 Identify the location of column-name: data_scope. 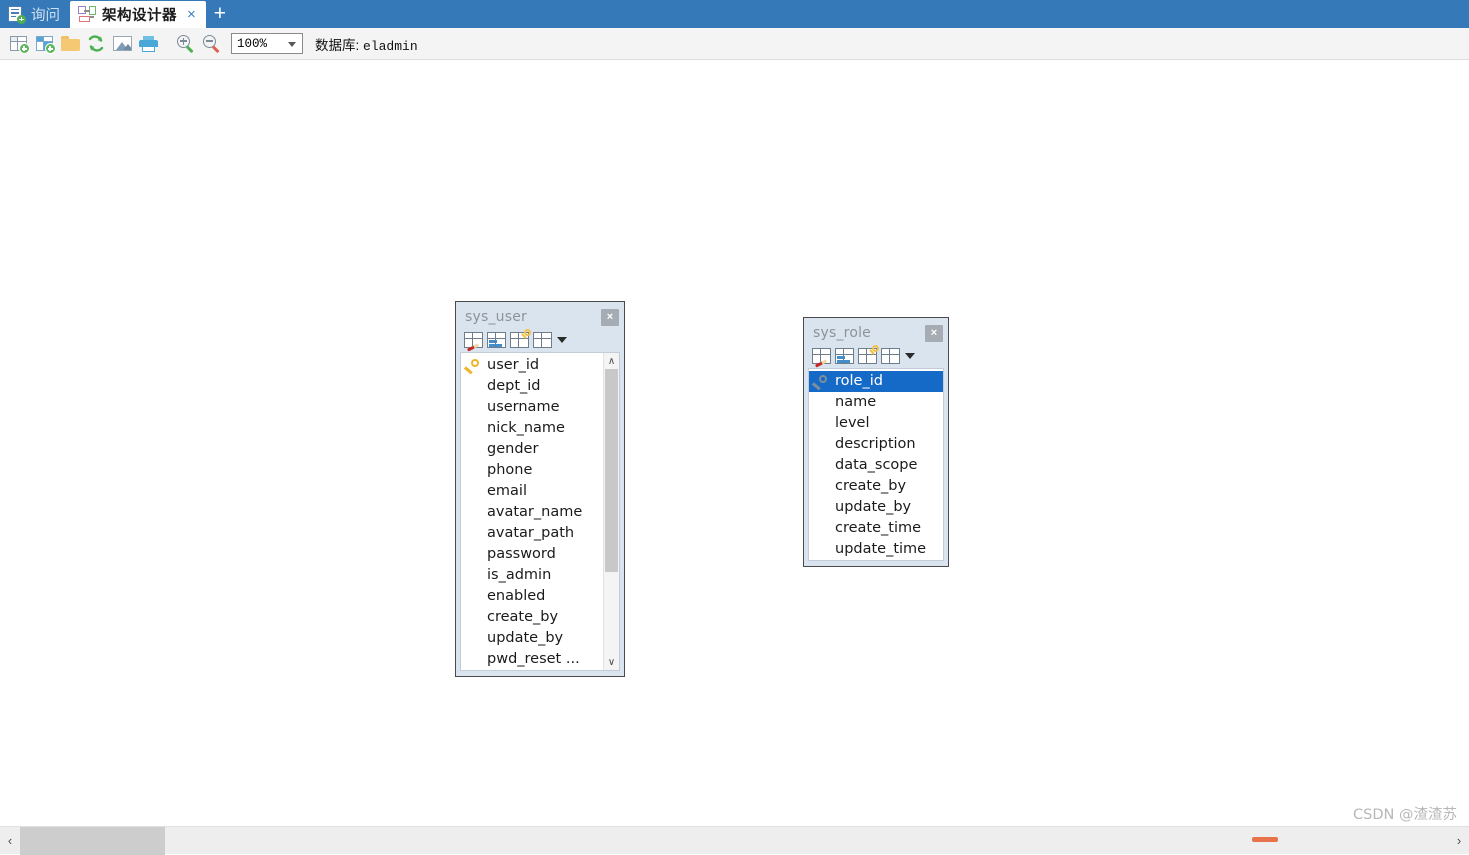
(876, 465).